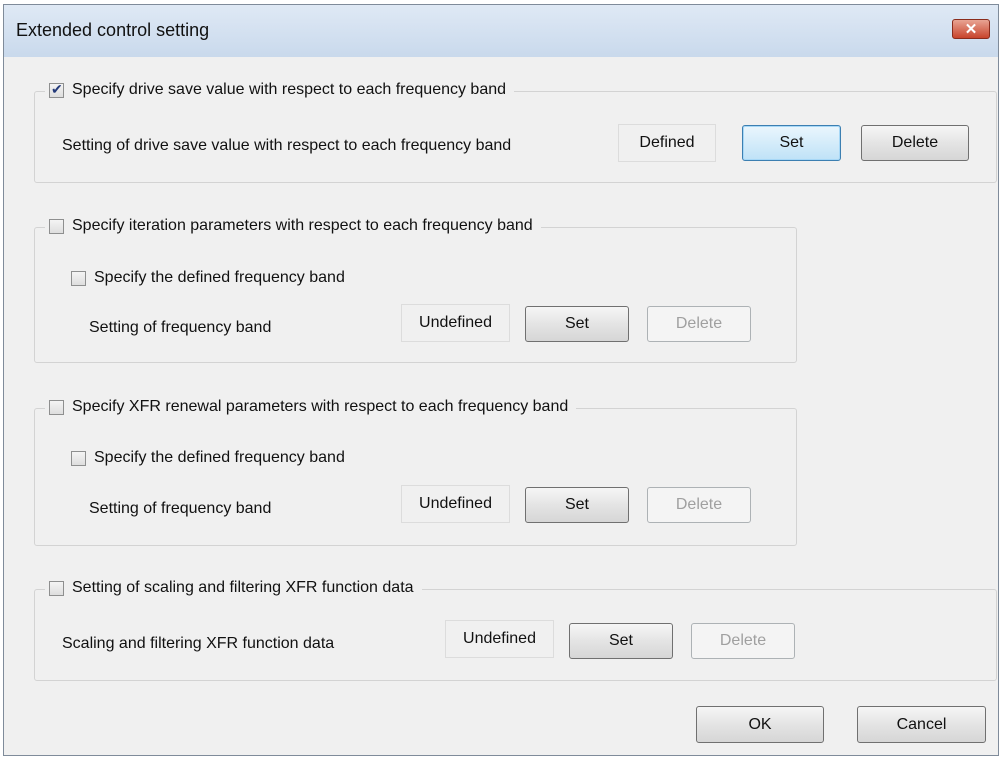 This screenshot has height=758, width=1003. What do you see at coordinates (78, 458) in the screenshot?
I see `xfr-defined-band-checkbox` at bounding box center [78, 458].